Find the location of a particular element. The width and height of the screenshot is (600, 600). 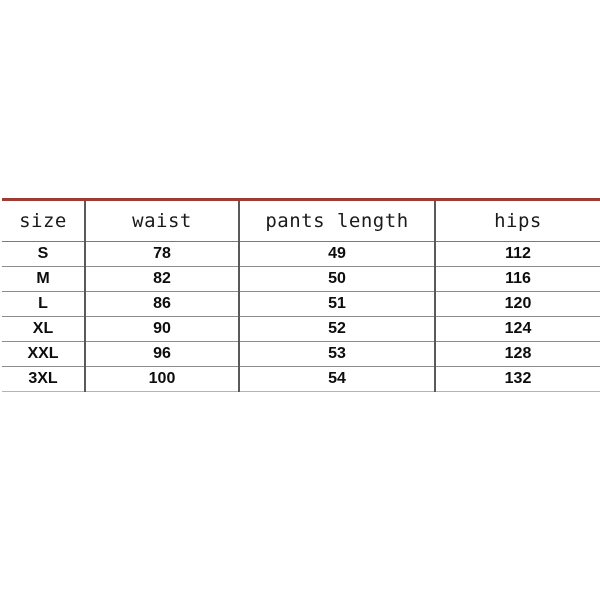

cell-waist: 90 is located at coordinates (162, 329).